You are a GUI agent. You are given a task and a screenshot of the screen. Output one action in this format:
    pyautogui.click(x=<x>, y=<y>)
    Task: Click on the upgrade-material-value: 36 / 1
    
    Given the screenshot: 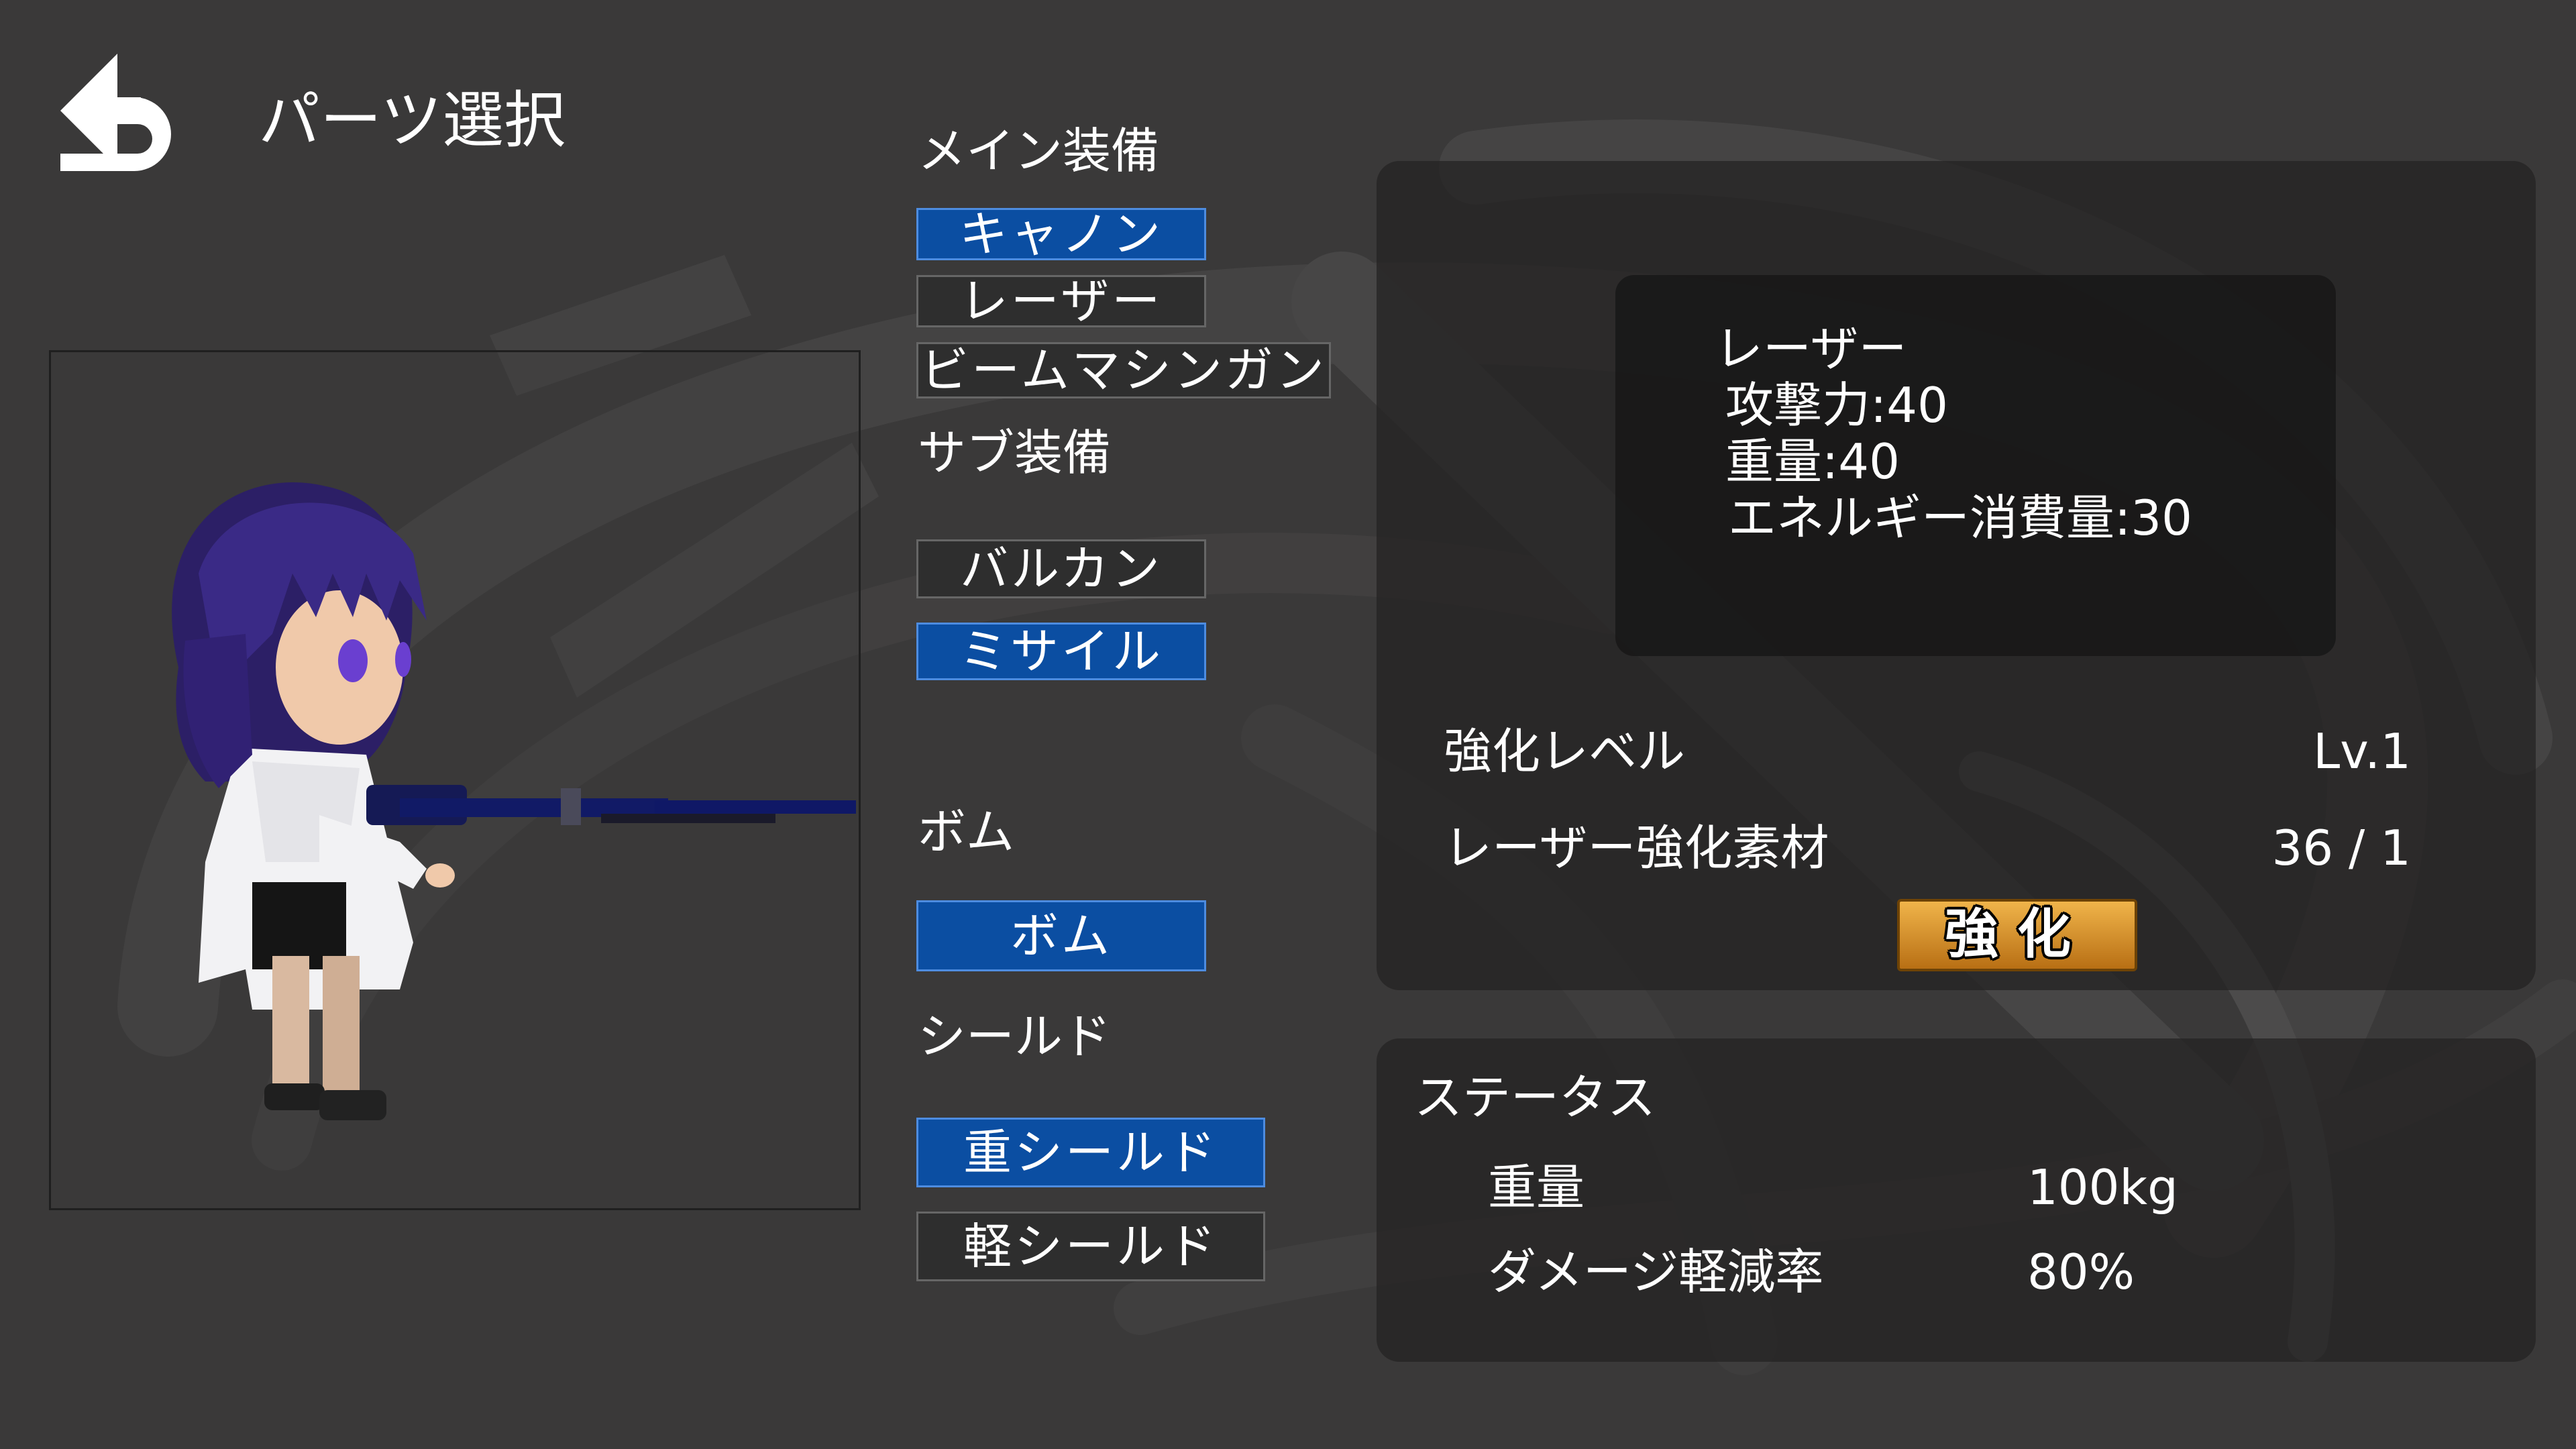 What is the action you would take?
    pyautogui.click(x=2341, y=848)
    